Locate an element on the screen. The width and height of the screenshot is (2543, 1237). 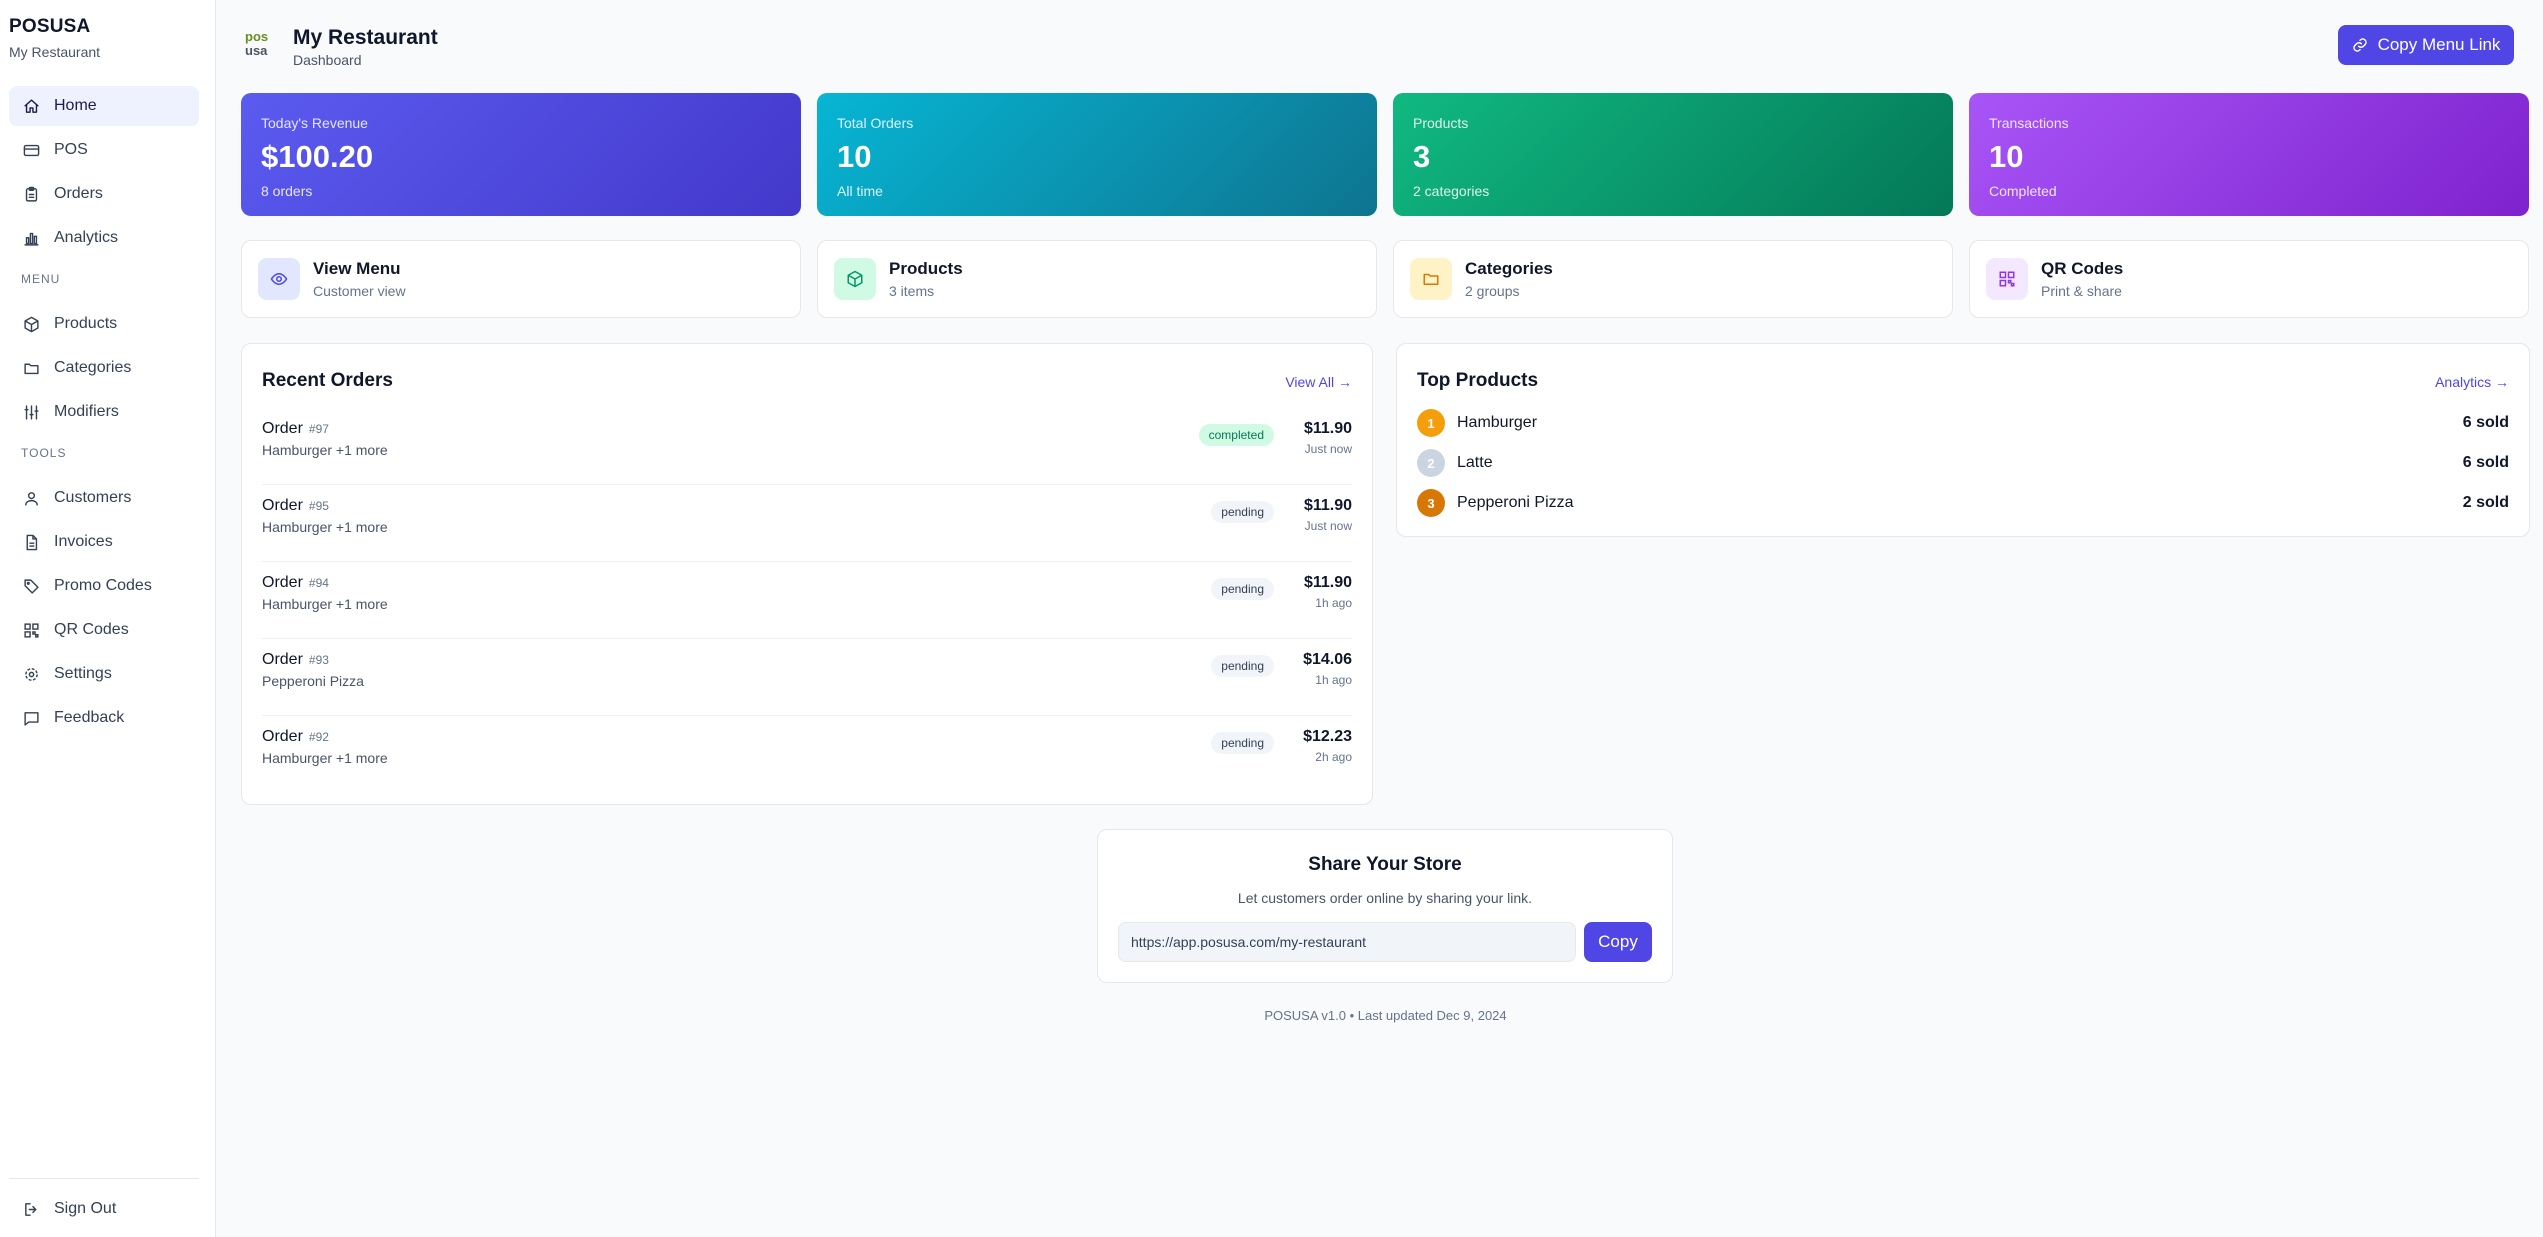
home-icon is located at coordinates (31, 105).